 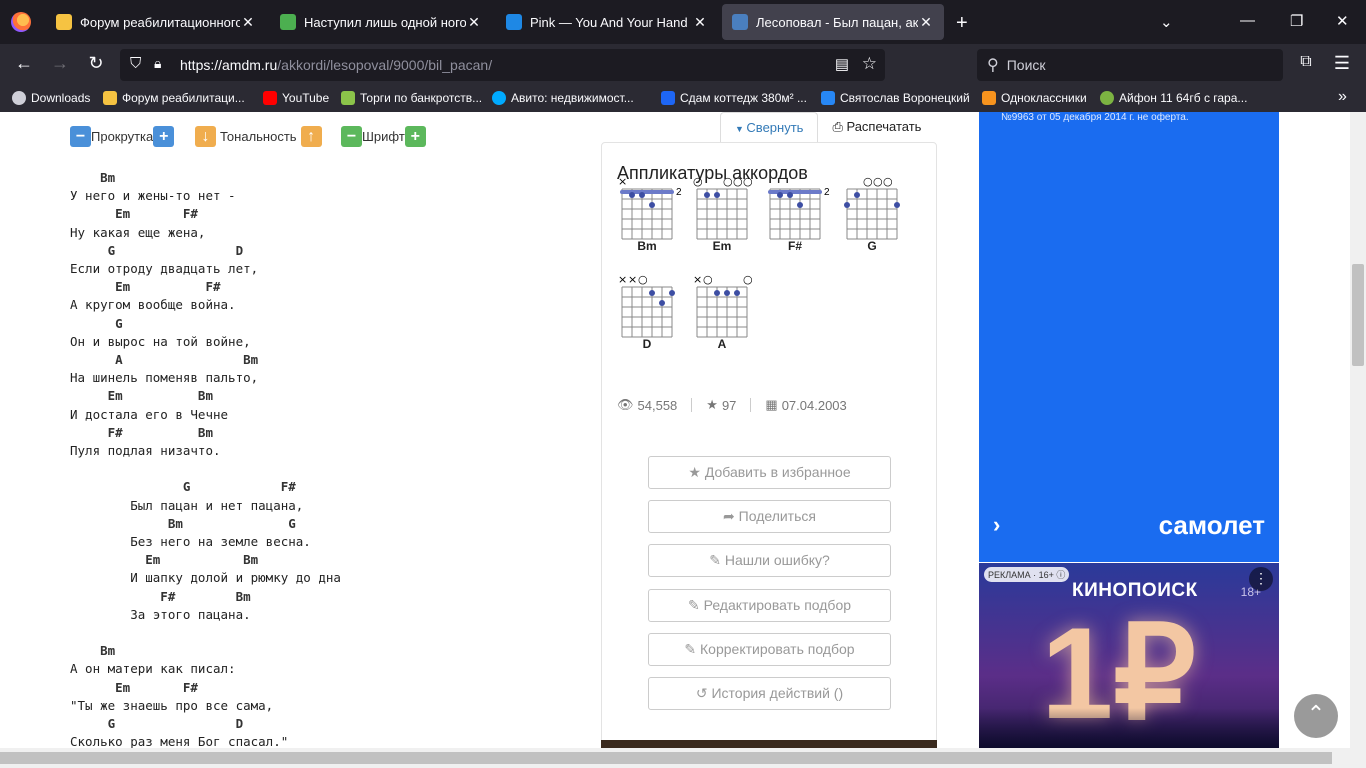 What do you see at coordinates (775, 127) in the screenshot?
I see `collapse-label: Свернуть` at bounding box center [775, 127].